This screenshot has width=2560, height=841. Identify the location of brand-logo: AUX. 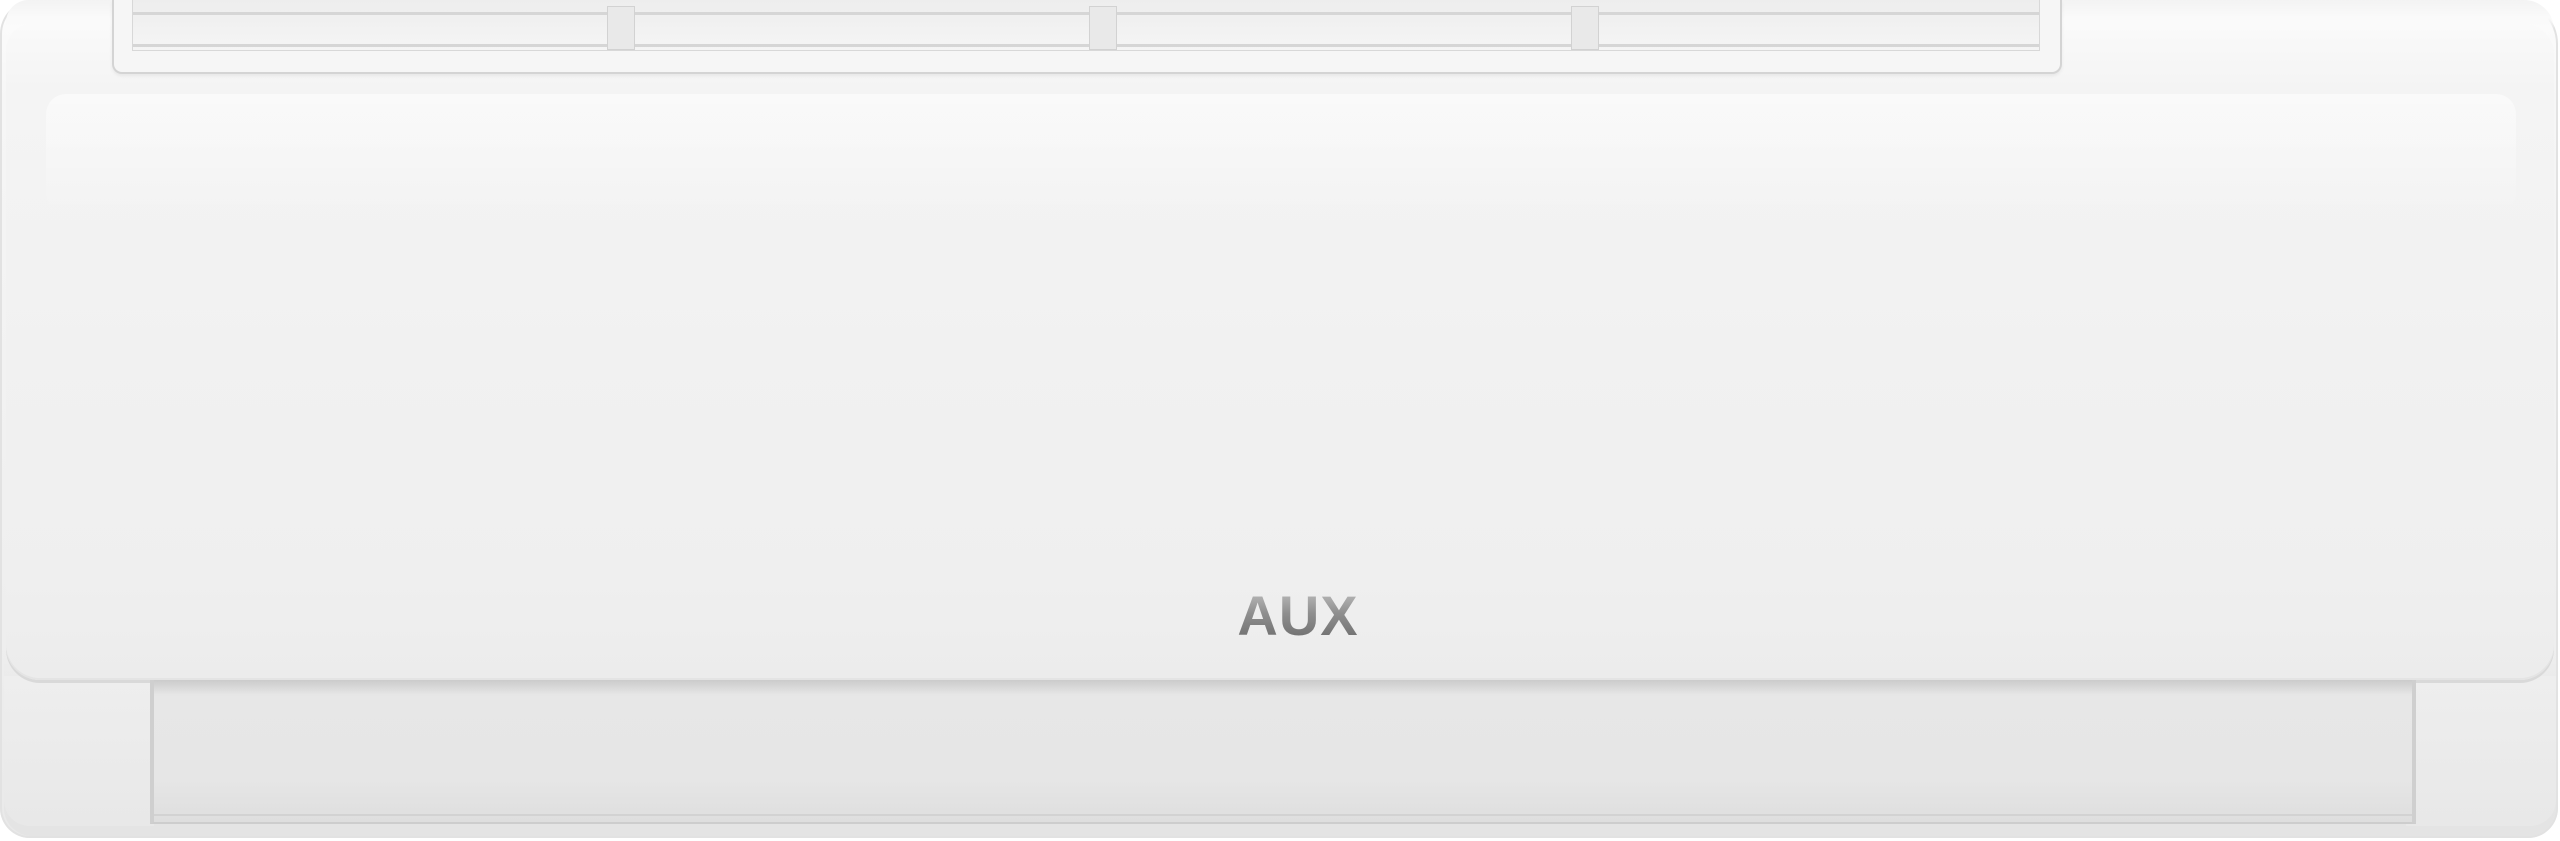
(1298, 616).